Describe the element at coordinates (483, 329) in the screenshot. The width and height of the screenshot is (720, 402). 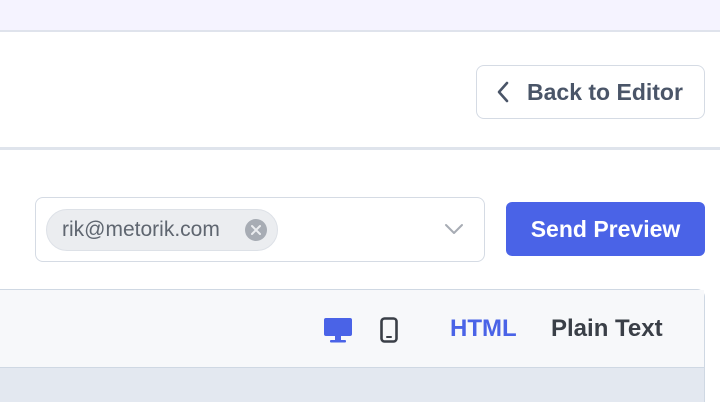
I see `tab-html: HTML` at that location.